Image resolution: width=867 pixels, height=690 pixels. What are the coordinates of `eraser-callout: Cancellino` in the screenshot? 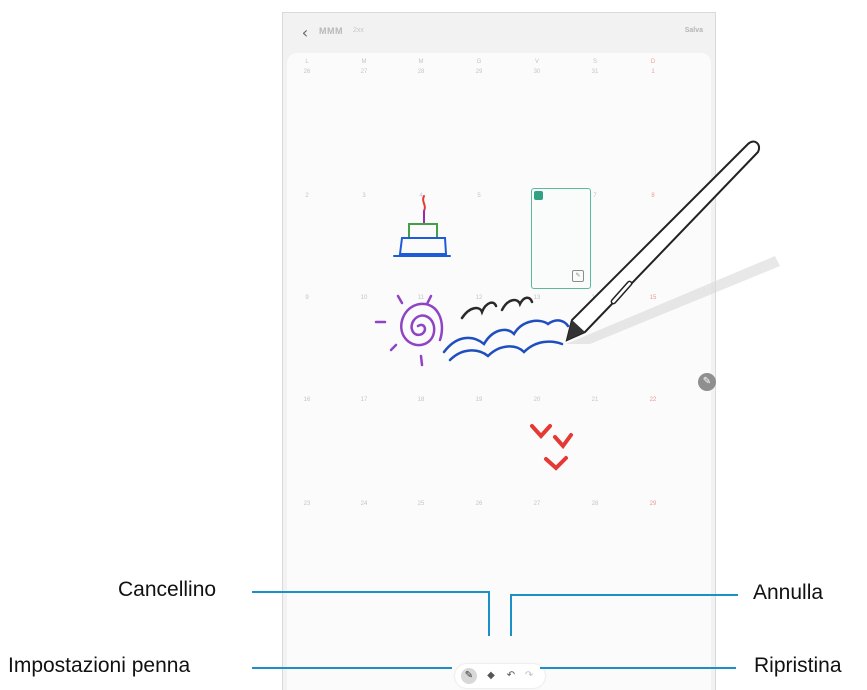 It's located at (167, 589).